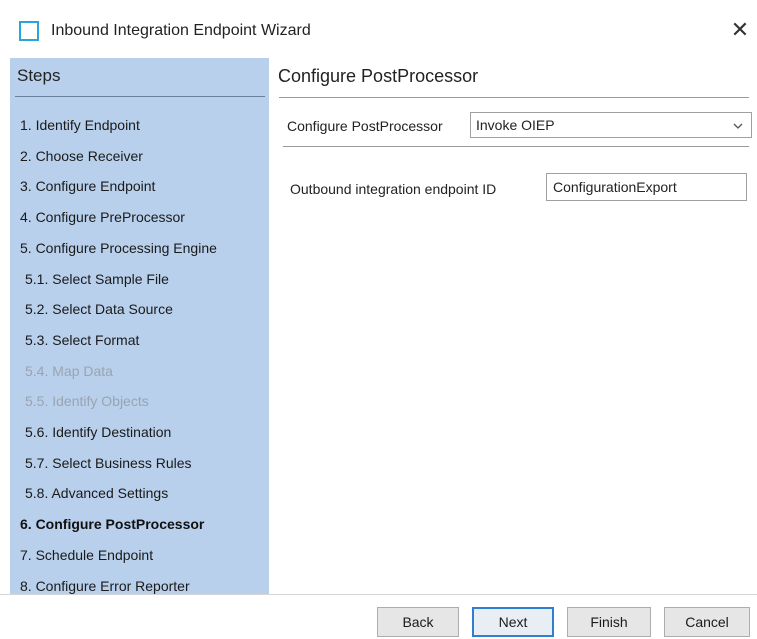 Image resolution: width=757 pixels, height=639 pixels. What do you see at coordinates (87, 554) in the screenshot?
I see `step-item: 7. Schedule Endpoint` at bounding box center [87, 554].